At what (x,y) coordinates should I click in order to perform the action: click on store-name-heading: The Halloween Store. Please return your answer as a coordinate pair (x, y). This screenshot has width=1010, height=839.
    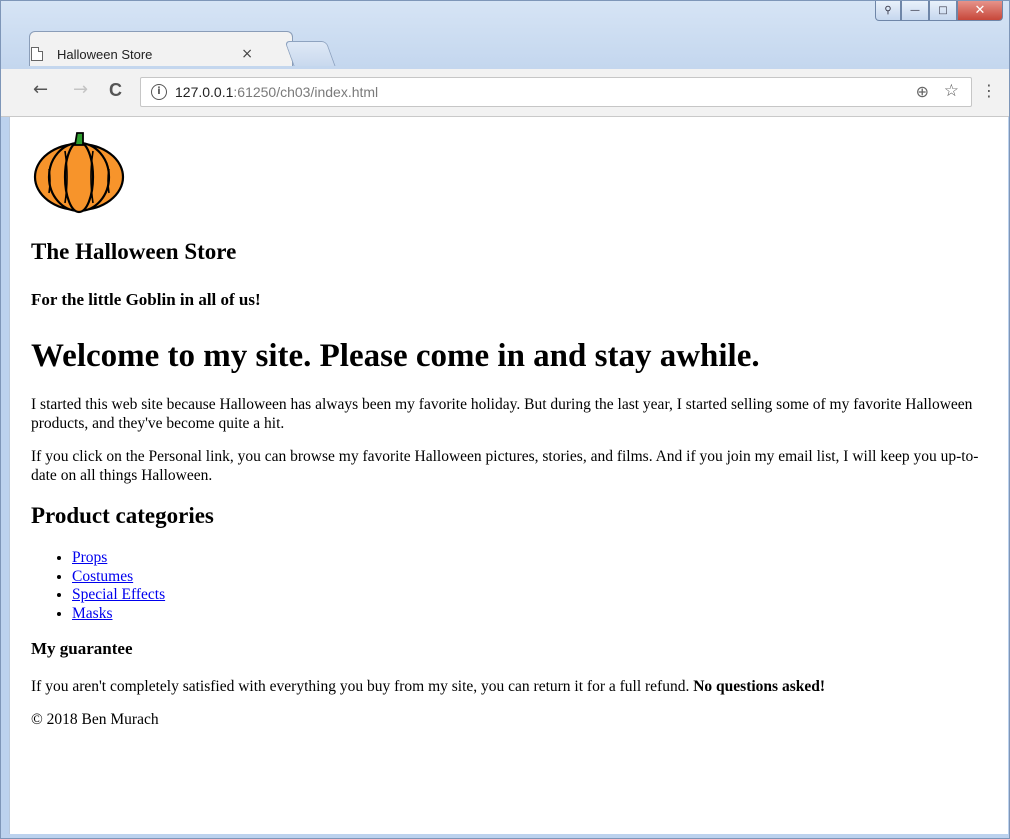
    Looking at the image, I should click on (134, 251).